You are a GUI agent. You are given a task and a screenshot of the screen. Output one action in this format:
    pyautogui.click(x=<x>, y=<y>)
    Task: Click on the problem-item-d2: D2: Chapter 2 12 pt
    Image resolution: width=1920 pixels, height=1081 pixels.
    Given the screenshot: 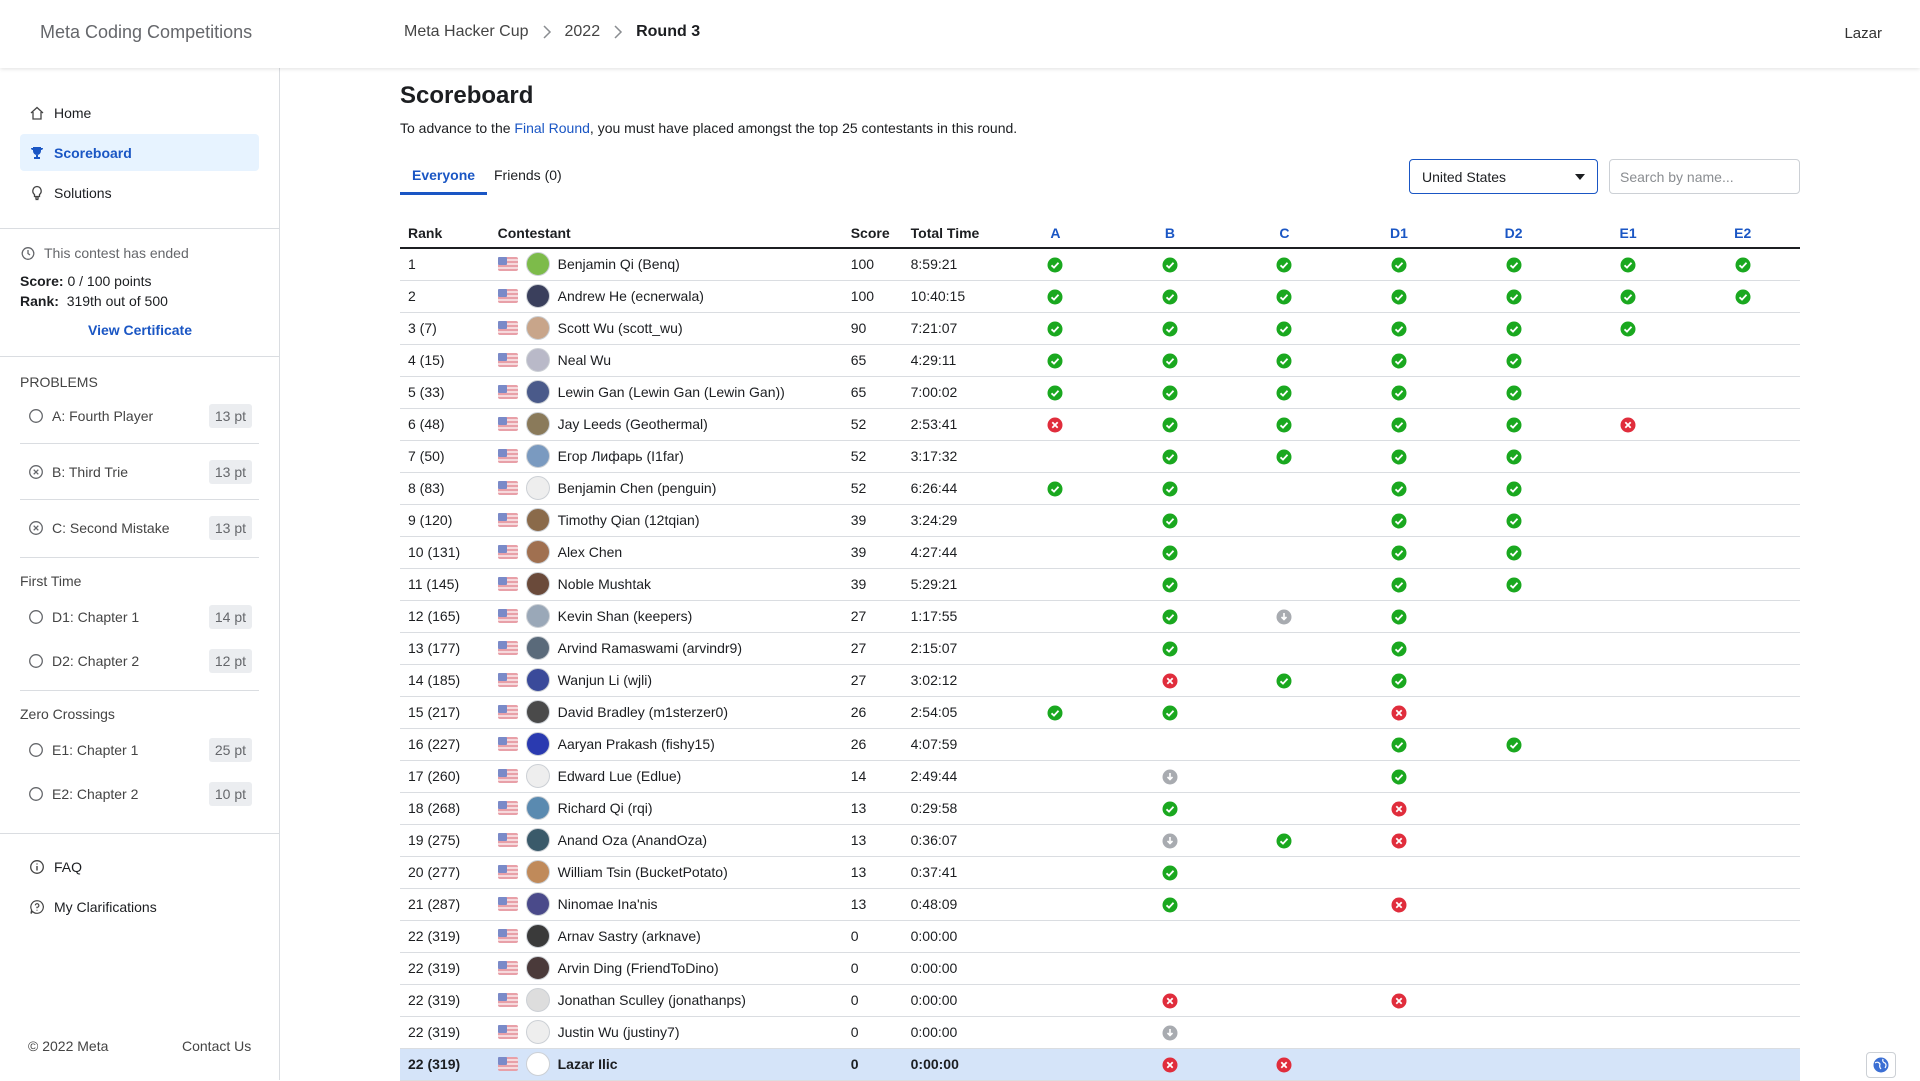 What is the action you would take?
    pyautogui.click(x=140, y=661)
    